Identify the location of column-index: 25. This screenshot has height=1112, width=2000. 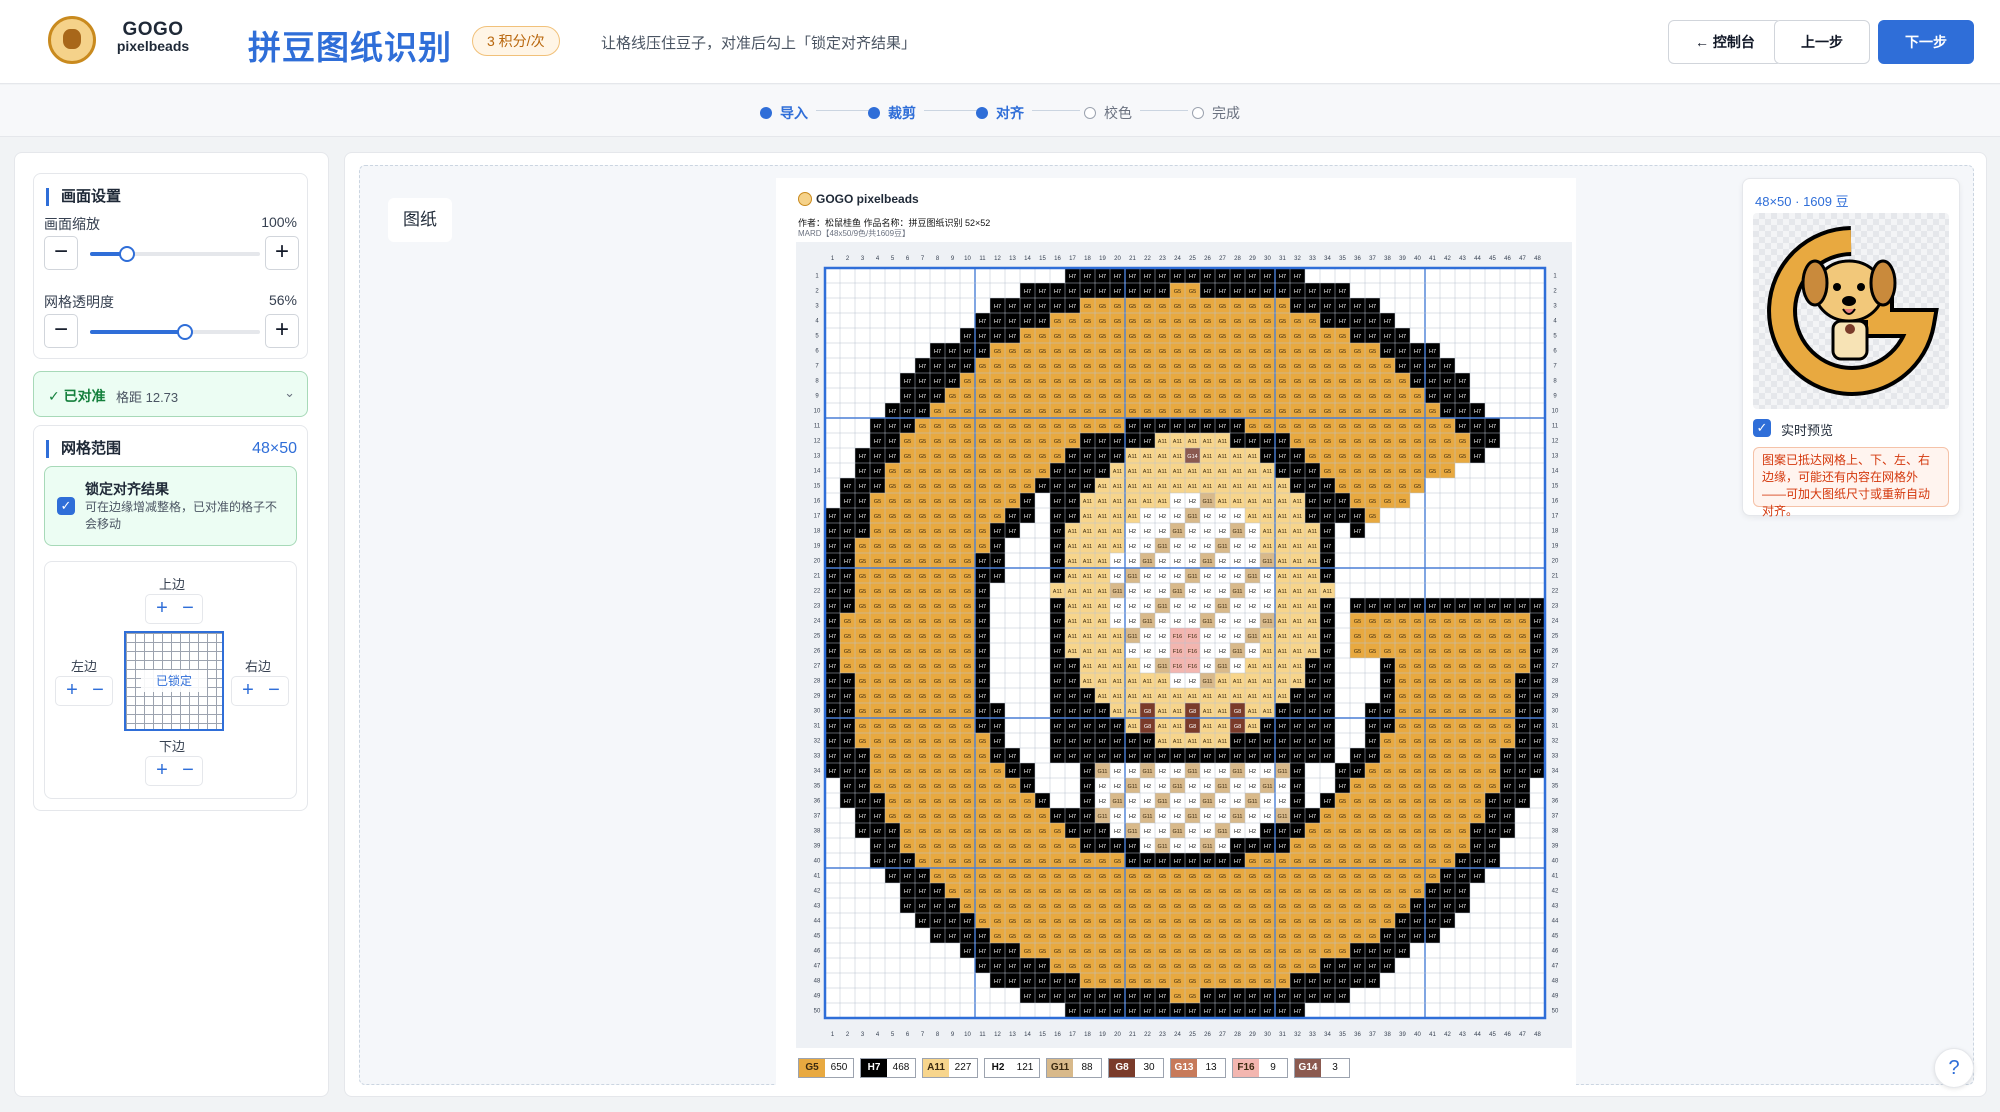
(1192, 259).